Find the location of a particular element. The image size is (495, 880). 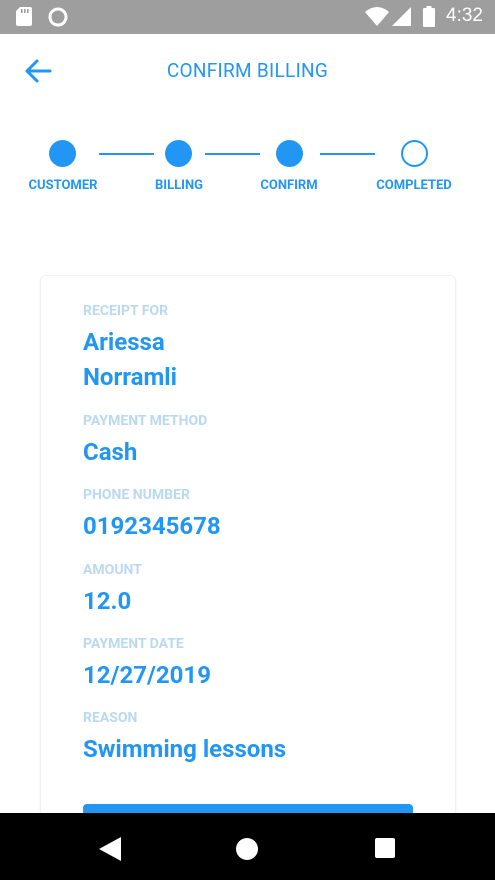

system-nav-bar is located at coordinates (247, 846).